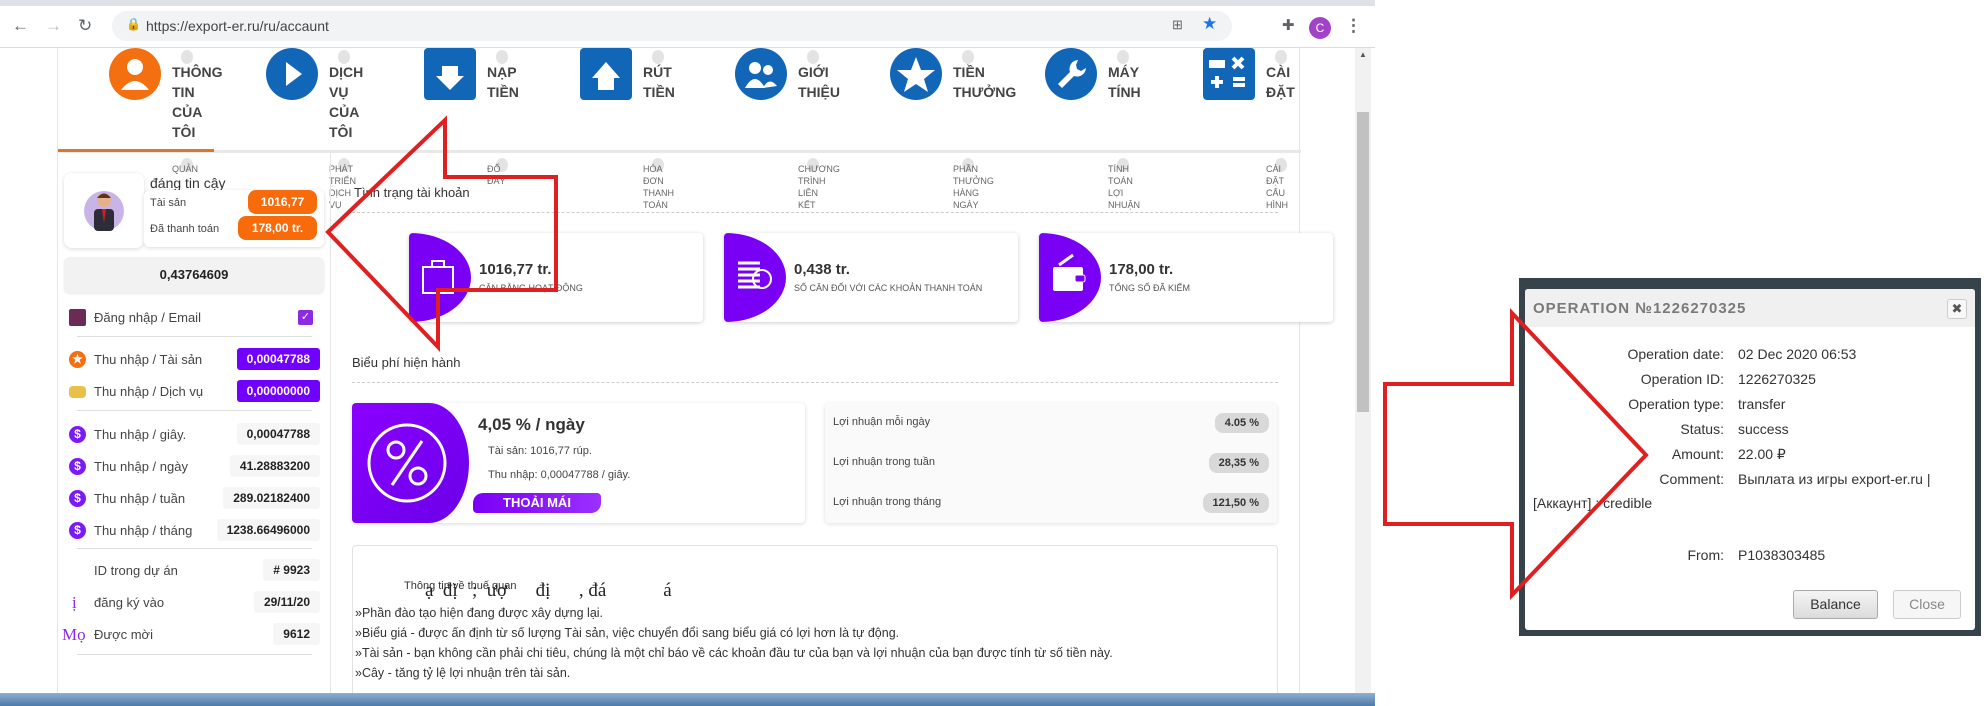 This screenshot has width=1986, height=706. Describe the element at coordinates (140, 434) in the screenshot. I see `income-rate-label: Thu nhập / giây.` at that location.